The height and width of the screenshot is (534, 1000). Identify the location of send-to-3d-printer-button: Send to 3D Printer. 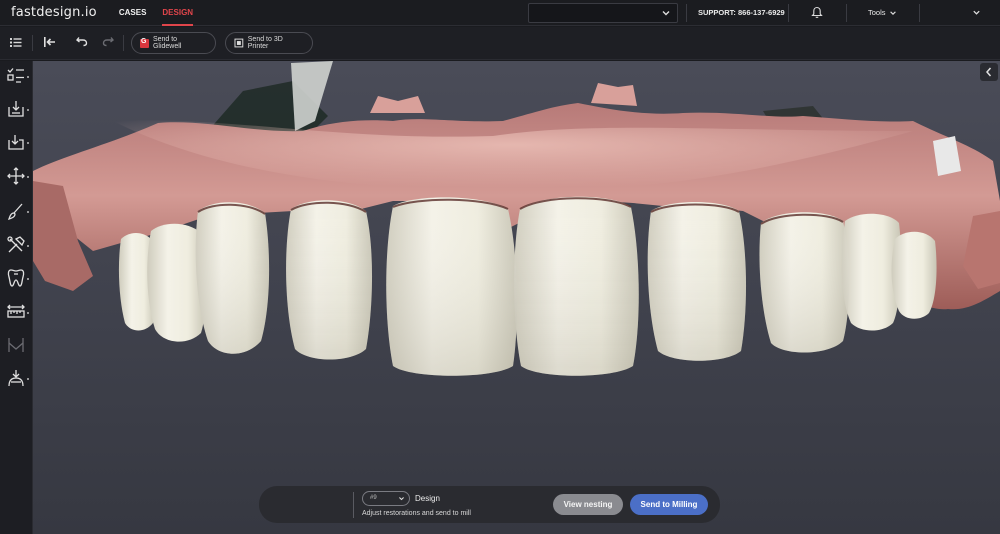
(269, 43).